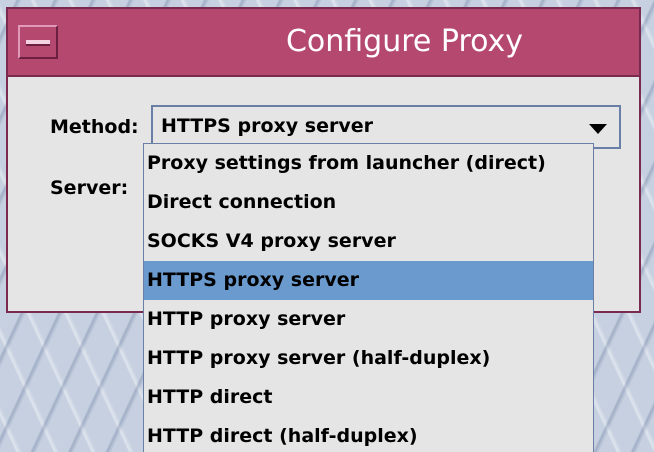  Describe the element at coordinates (368, 434) in the screenshot. I see `dropdown-option: HTTP direct (half-duplex)` at that location.